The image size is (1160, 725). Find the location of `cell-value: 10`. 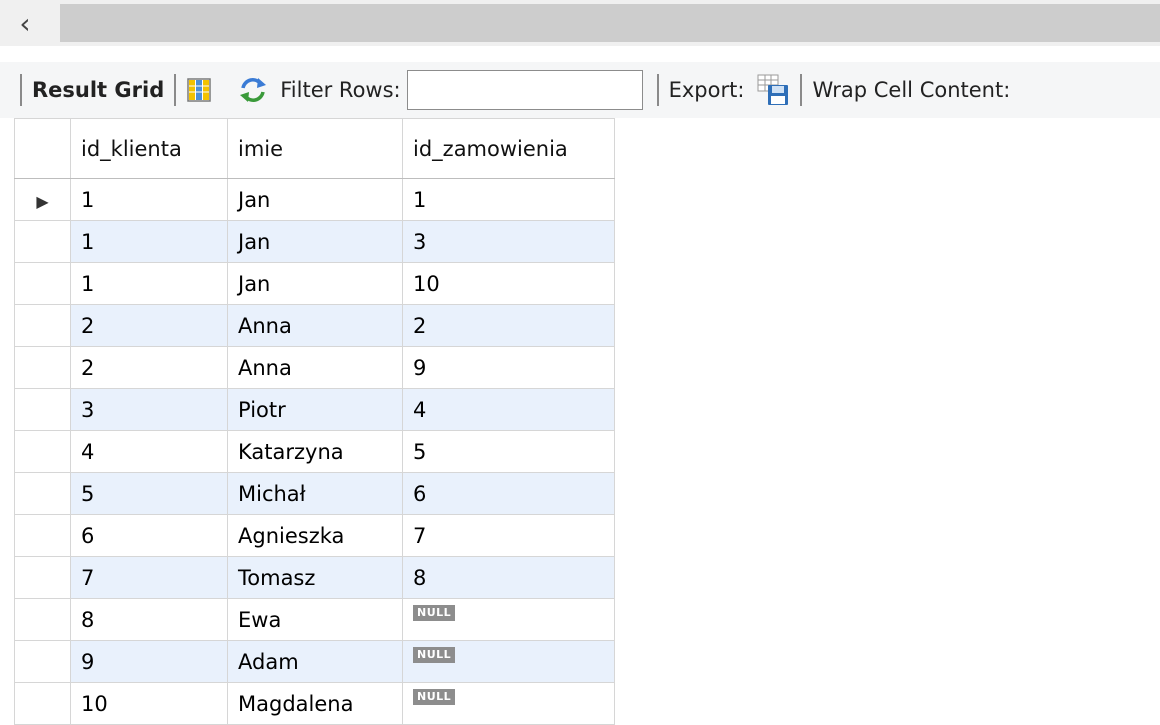

cell-value: 10 is located at coordinates (94, 703).